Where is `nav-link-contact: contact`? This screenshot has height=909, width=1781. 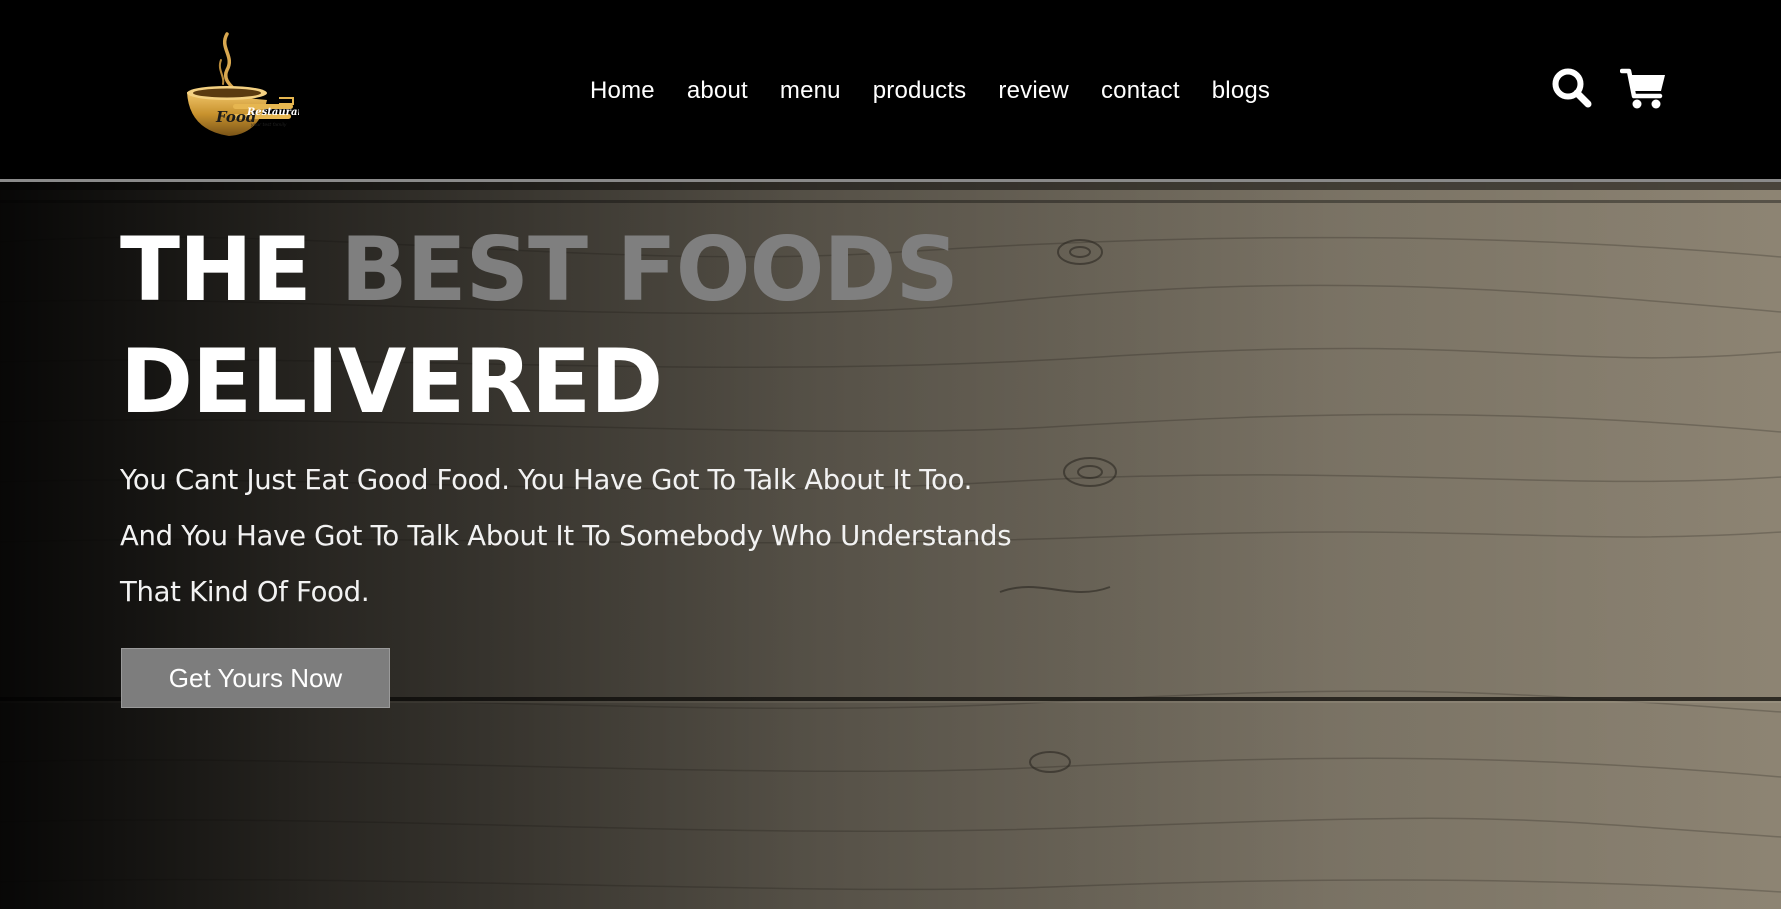
nav-link-contact: contact is located at coordinates (1140, 91).